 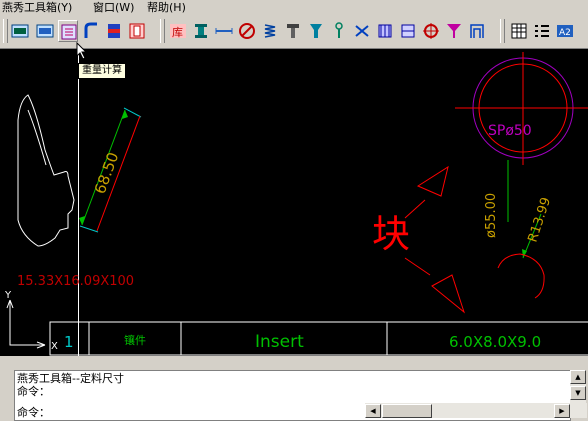 I want to click on arrow-down-head, so click(x=448, y=294).